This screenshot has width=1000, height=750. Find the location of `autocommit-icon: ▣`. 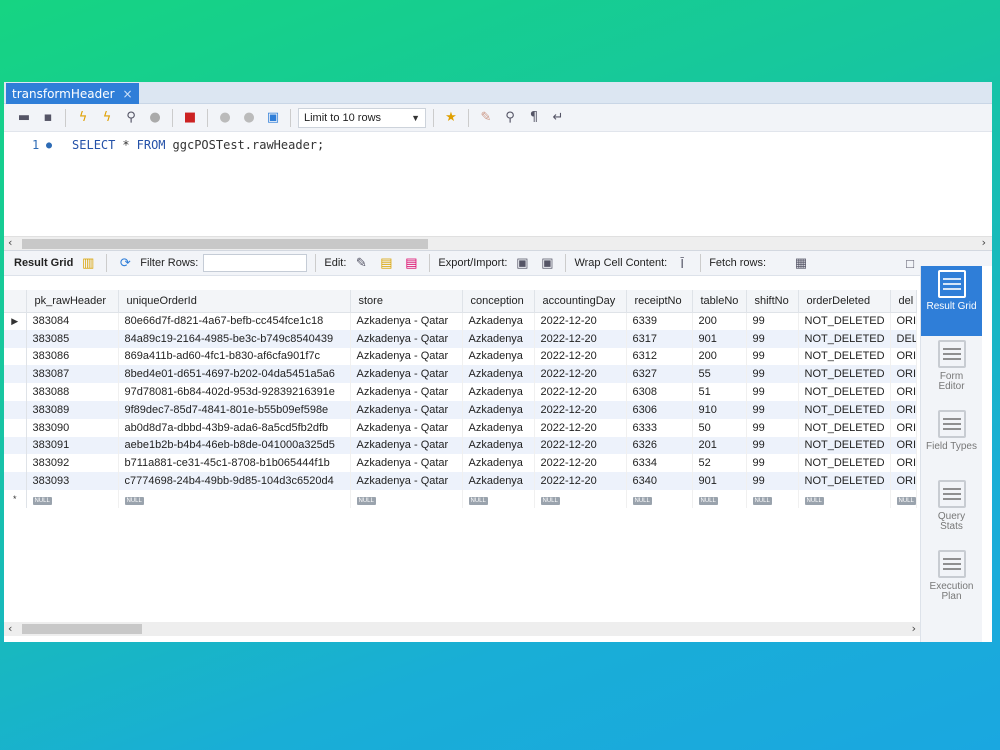

autocommit-icon: ▣ is located at coordinates (273, 118).